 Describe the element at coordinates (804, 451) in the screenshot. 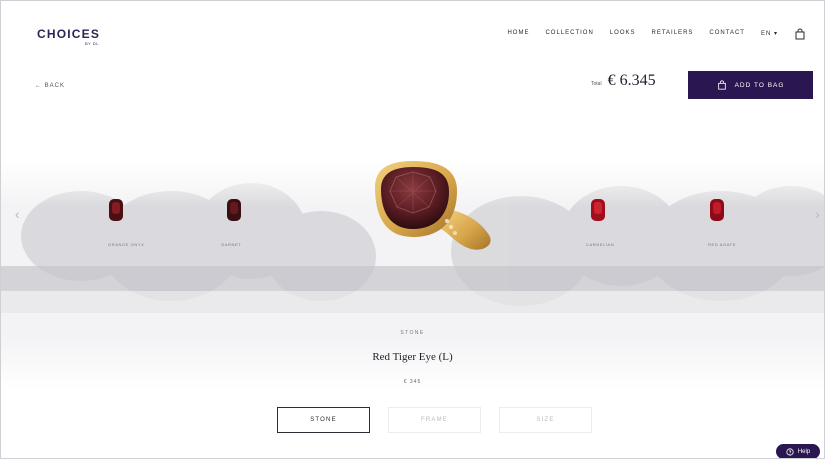

I see `help-label: Help` at that location.